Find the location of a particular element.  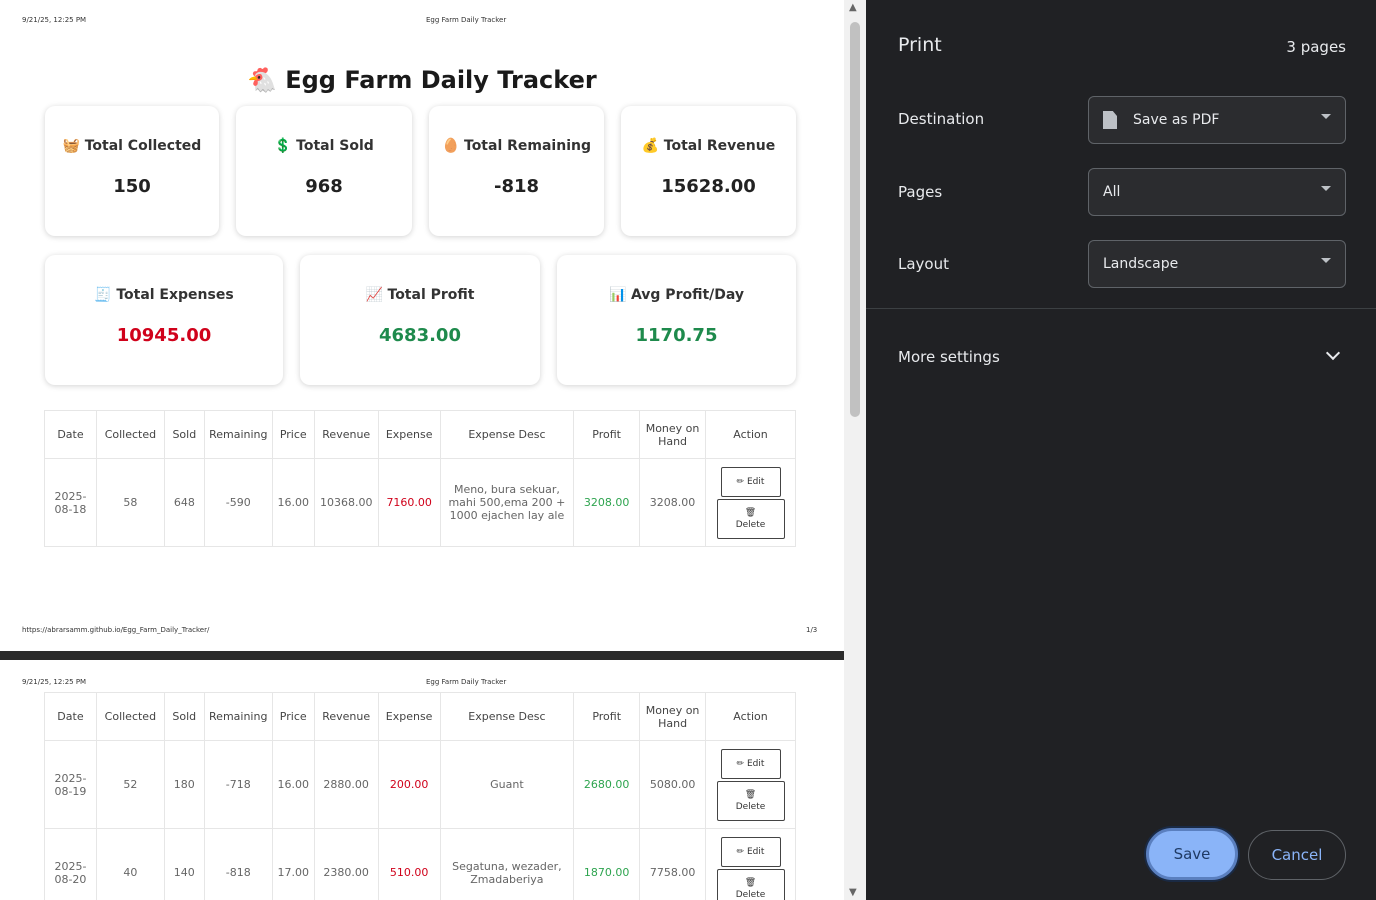

cell-revenue: 2380.00 is located at coordinates (346, 864).